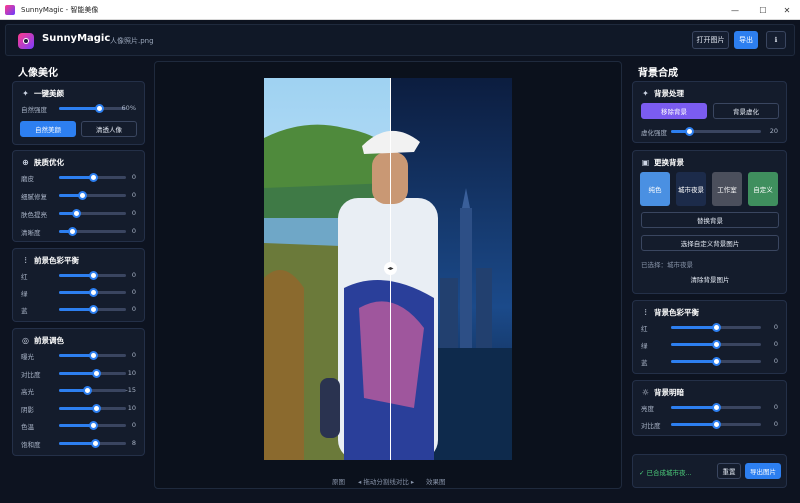 The width and height of the screenshot is (800, 503). What do you see at coordinates (763, 471) in the screenshot?
I see `export-image-button: 导出图片` at bounding box center [763, 471].